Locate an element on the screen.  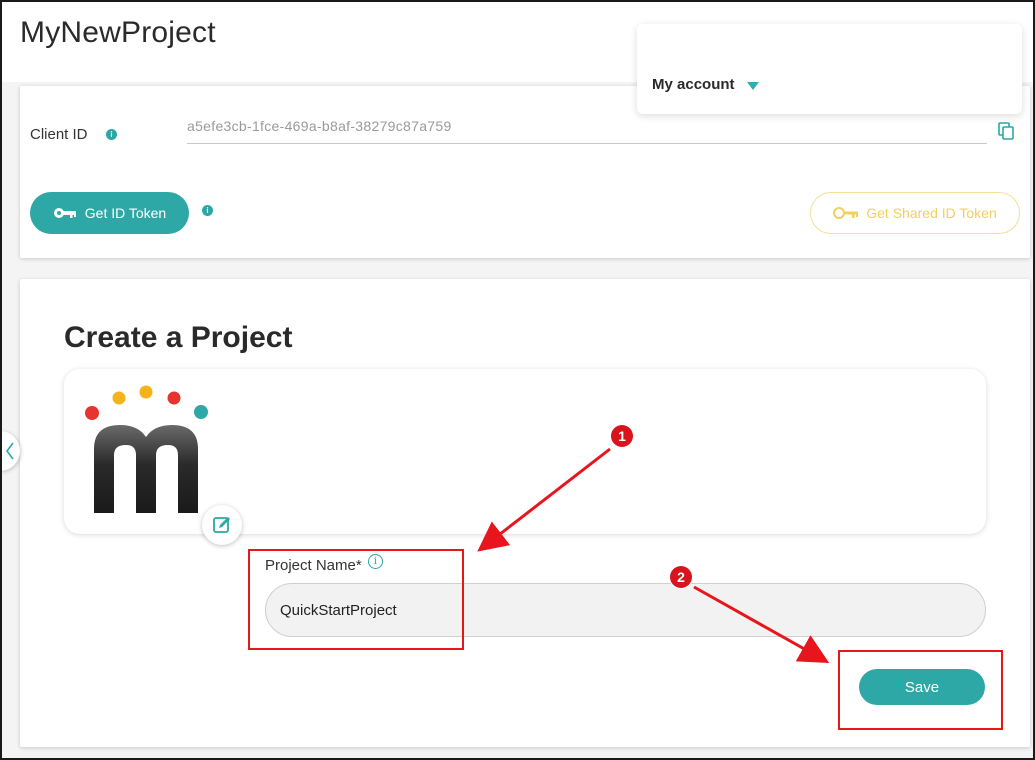
copy-icon is located at coordinates (1006, 131).